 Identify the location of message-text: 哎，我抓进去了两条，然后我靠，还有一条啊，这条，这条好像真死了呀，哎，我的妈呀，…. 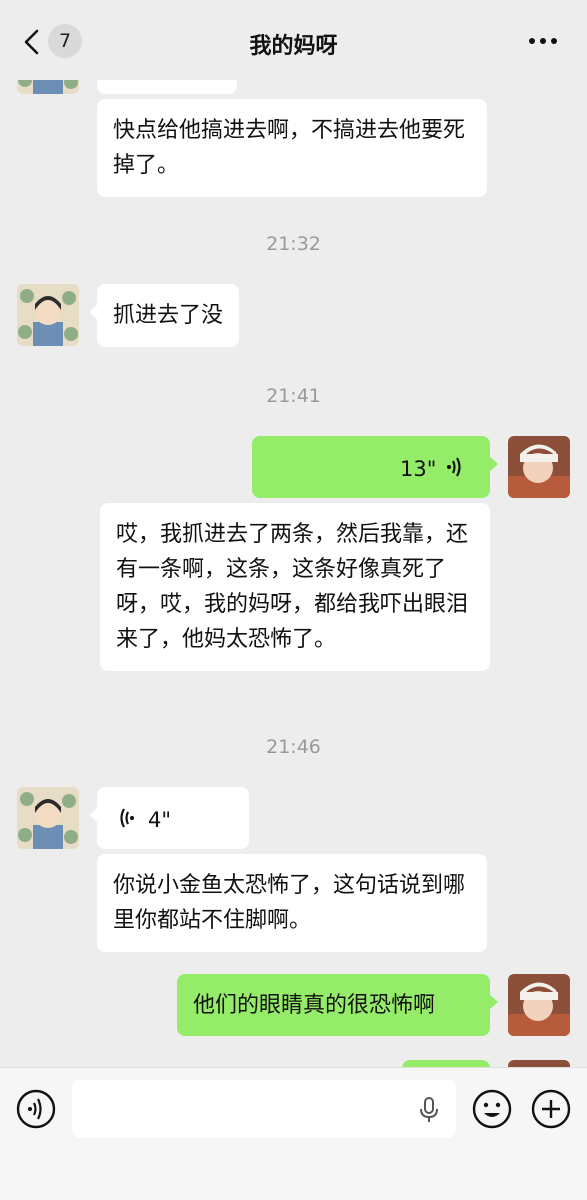
(292, 587).